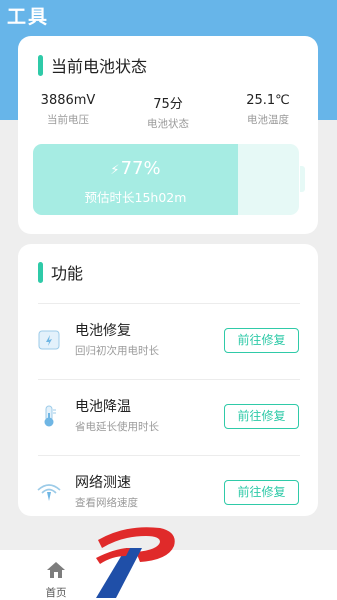  Describe the element at coordinates (268, 112) in the screenshot. I see `stat-temperature: 25.1℃ 电池温度` at that location.